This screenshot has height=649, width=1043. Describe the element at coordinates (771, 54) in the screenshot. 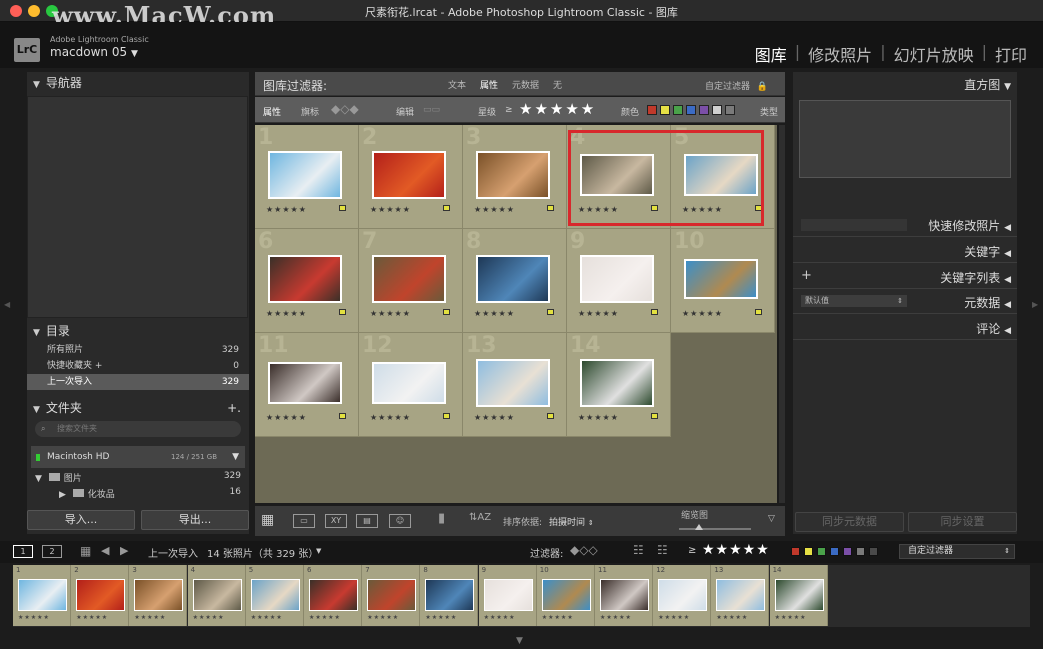

I see `module-library: 图库` at that location.